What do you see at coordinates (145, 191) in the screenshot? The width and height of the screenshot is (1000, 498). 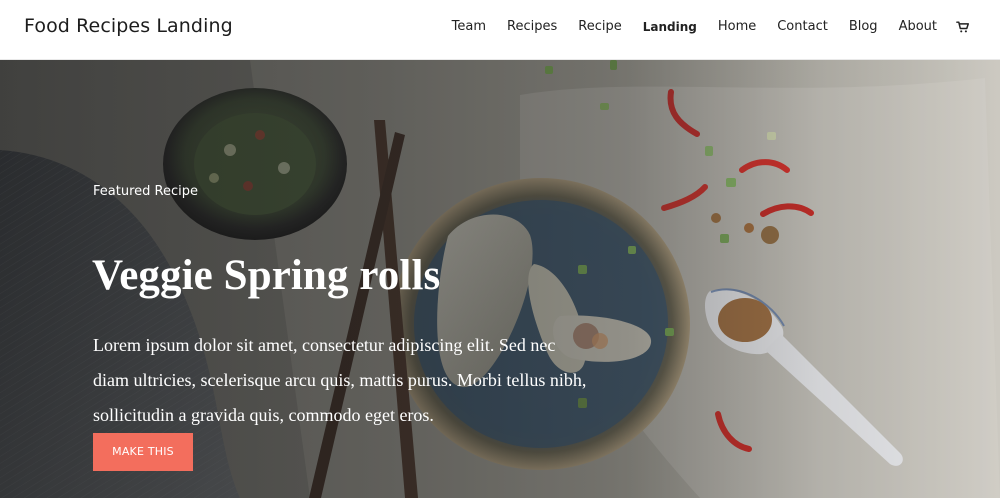 I see `featured-recipe-label: Featured Recipe` at bounding box center [145, 191].